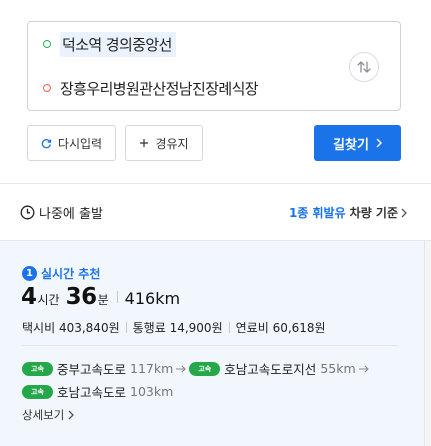 Image resolution: width=431 pixels, height=446 pixels. What do you see at coordinates (152, 368) in the screenshot?
I see `road-distance: 117km` at bounding box center [152, 368].